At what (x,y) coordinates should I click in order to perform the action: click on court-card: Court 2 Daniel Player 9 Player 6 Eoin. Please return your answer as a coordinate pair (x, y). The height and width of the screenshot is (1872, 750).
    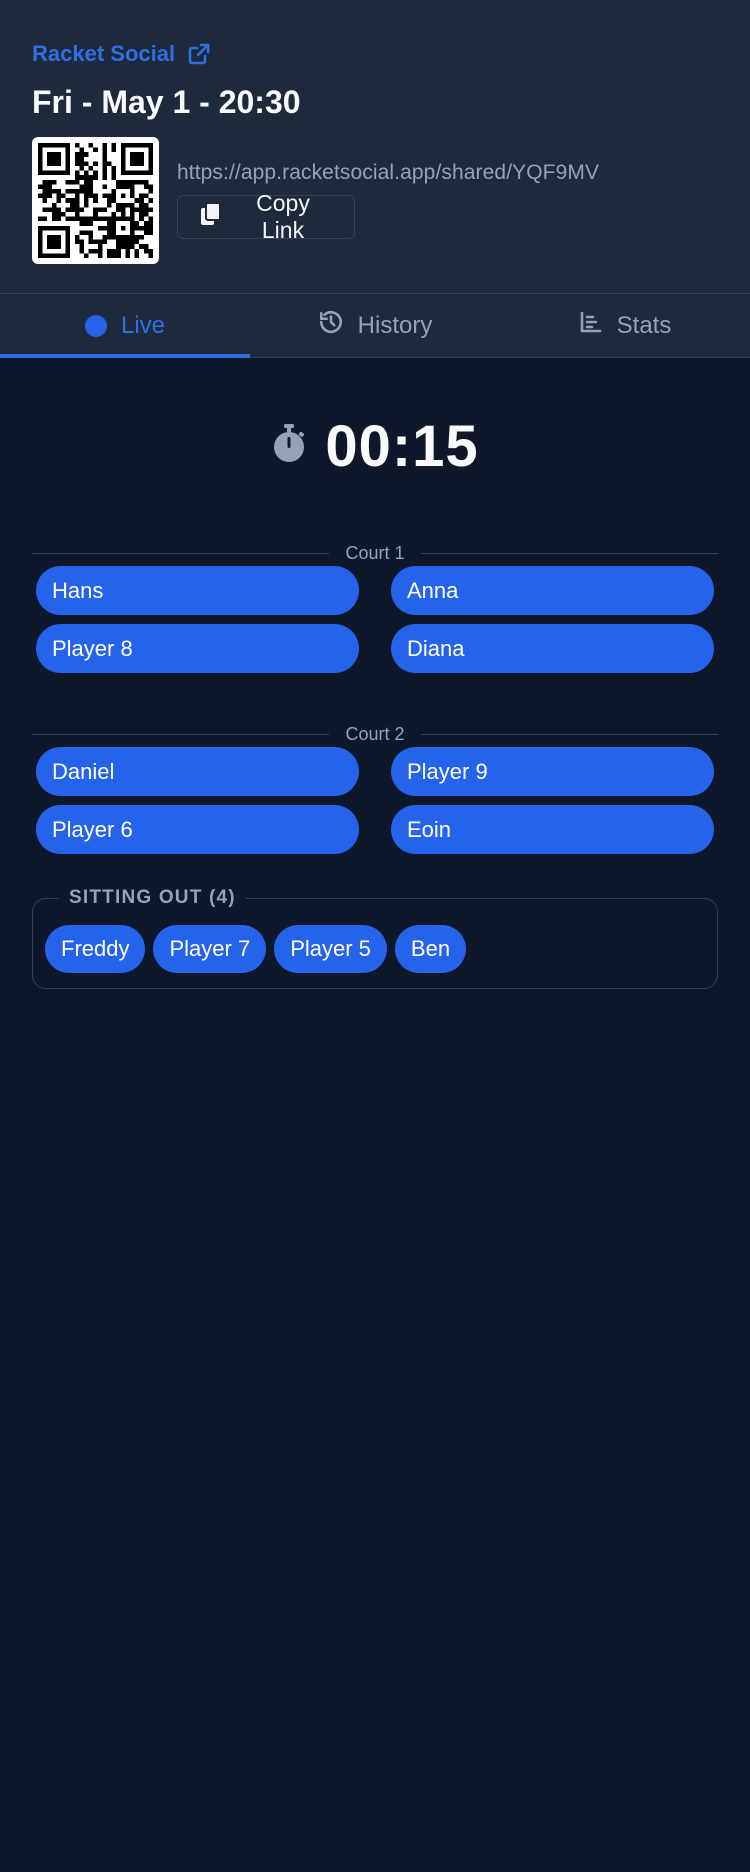
    Looking at the image, I should click on (375, 788).